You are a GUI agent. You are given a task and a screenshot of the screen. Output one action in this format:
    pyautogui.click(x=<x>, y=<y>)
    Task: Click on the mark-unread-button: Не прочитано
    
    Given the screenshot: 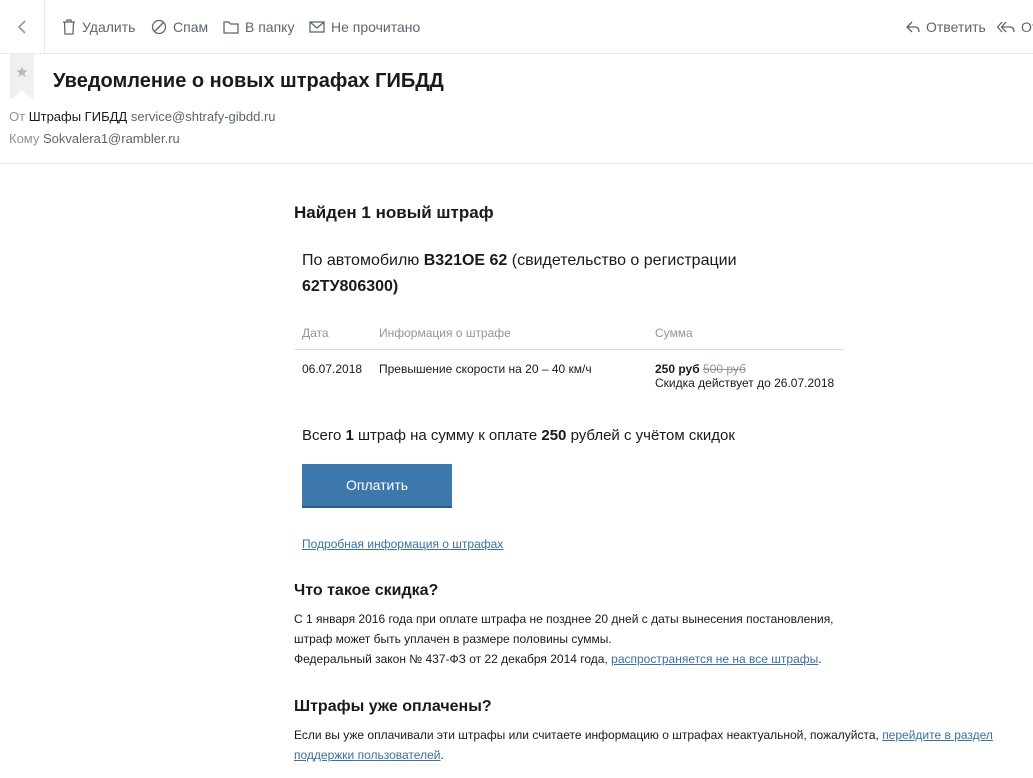 What is the action you would take?
    pyautogui.click(x=364, y=26)
    